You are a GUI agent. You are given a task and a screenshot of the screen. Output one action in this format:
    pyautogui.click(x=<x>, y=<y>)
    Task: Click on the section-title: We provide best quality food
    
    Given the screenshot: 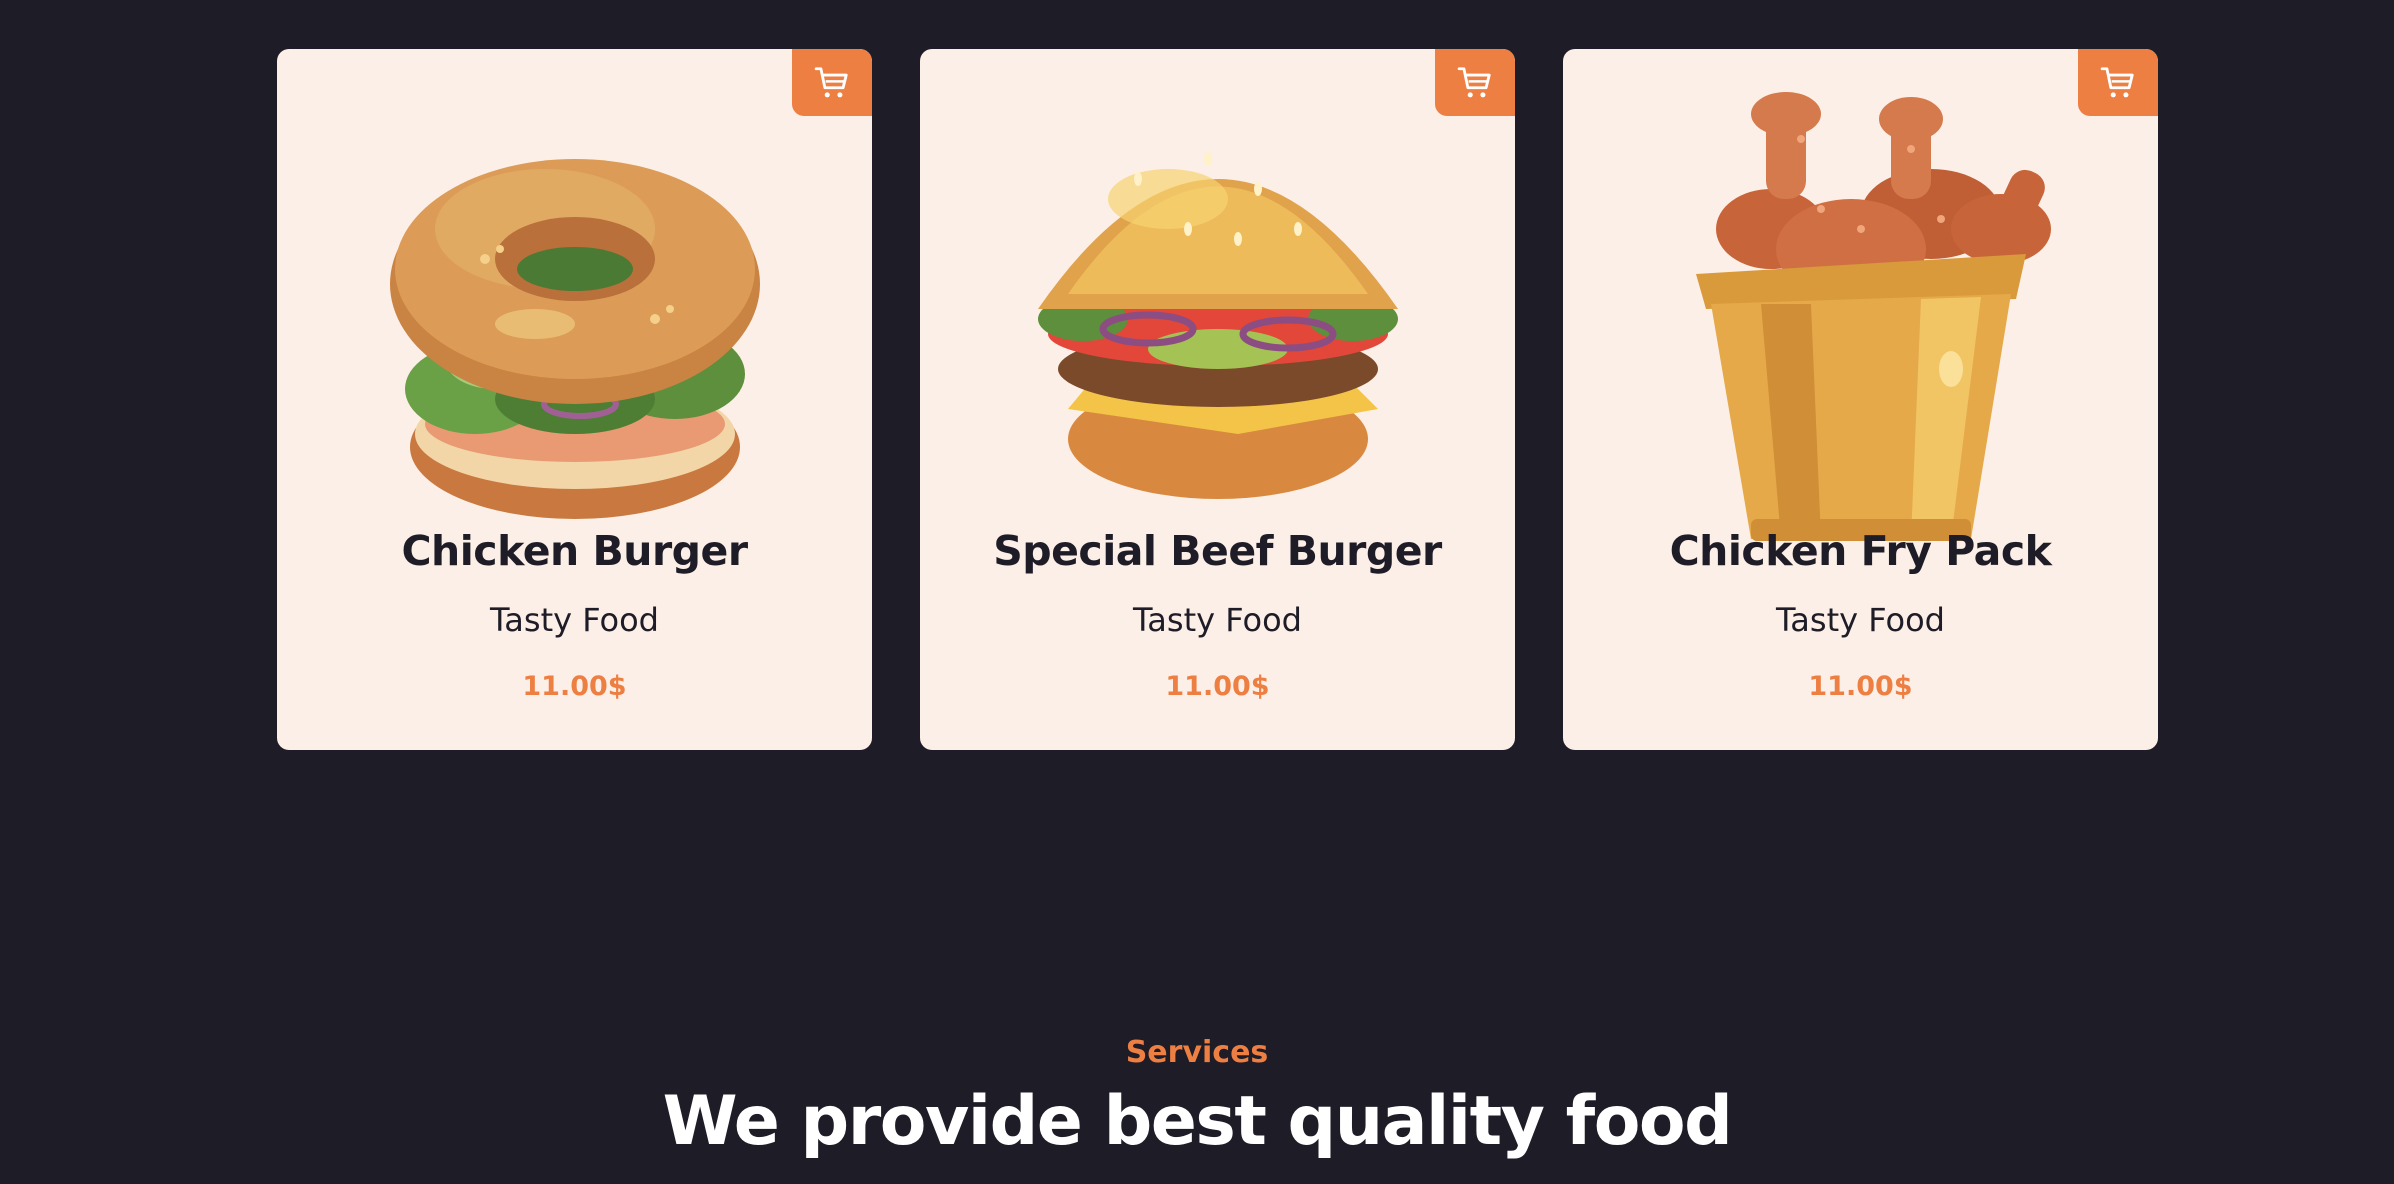 What is the action you would take?
    pyautogui.click(x=1197, y=1121)
    